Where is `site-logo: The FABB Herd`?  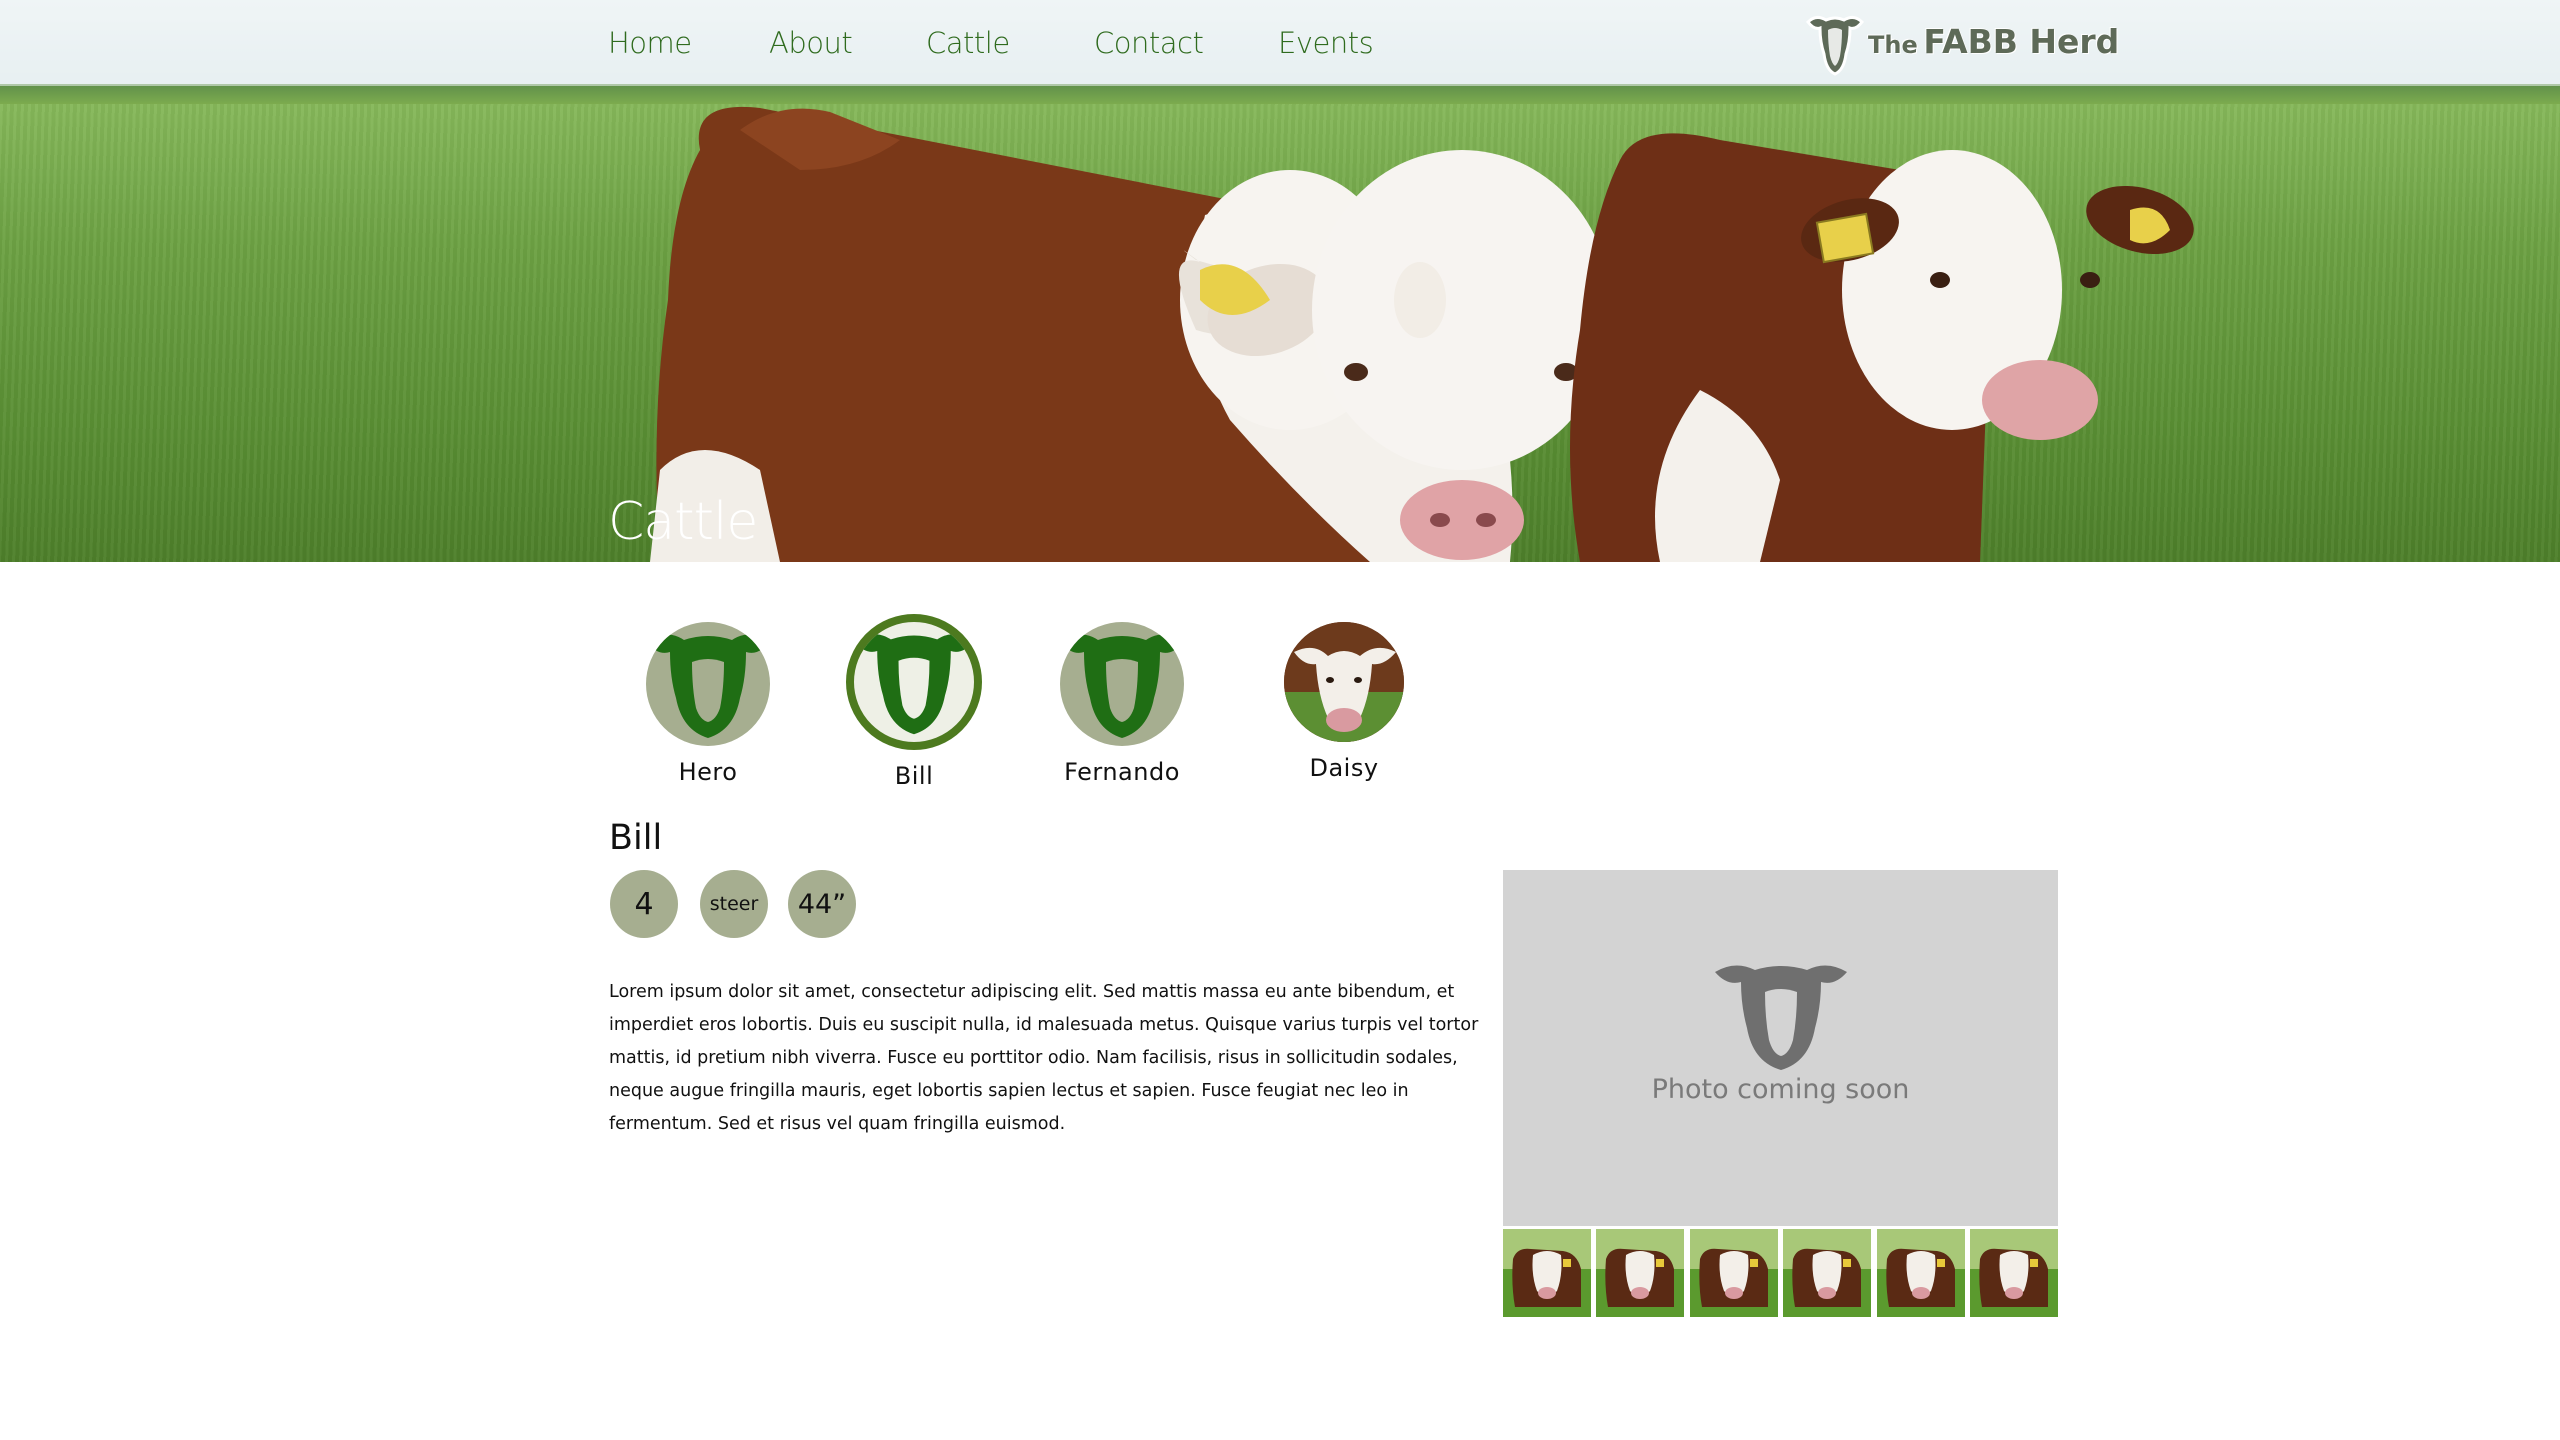 site-logo: The FABB Herd is located at coordinates (1960, 46).